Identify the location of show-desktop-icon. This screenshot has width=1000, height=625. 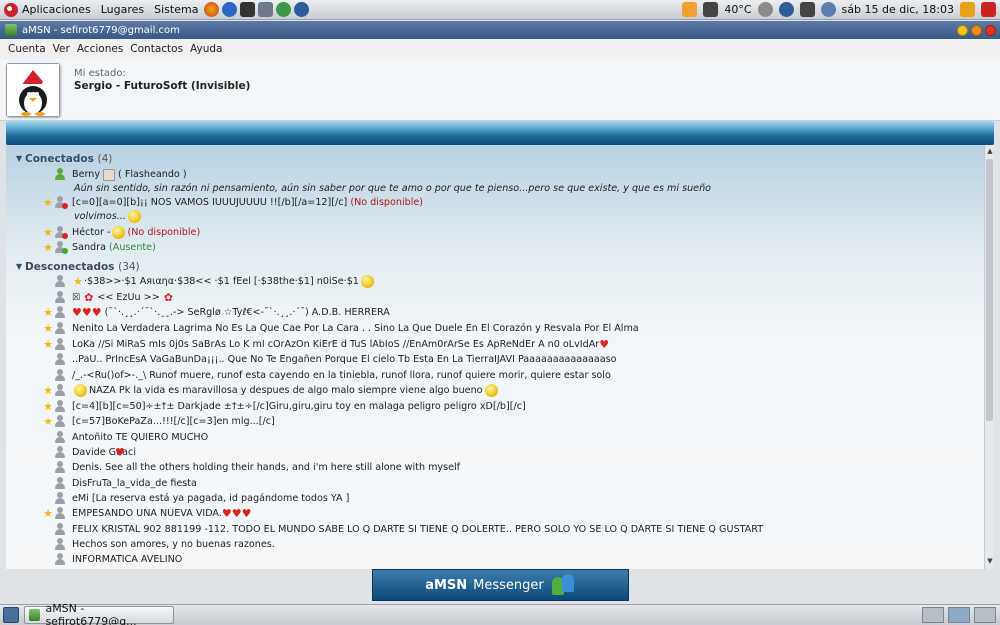
(11, 615).